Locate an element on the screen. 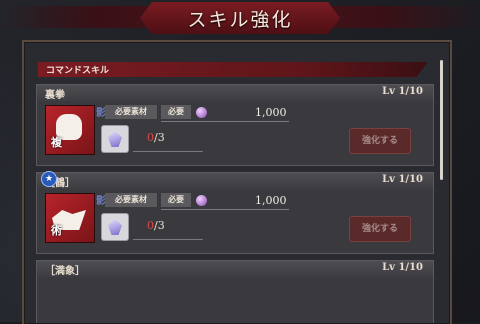 This screenshot has width=480, height=324. hands-skill-icon: 術 is located at coordinates (70, 218).